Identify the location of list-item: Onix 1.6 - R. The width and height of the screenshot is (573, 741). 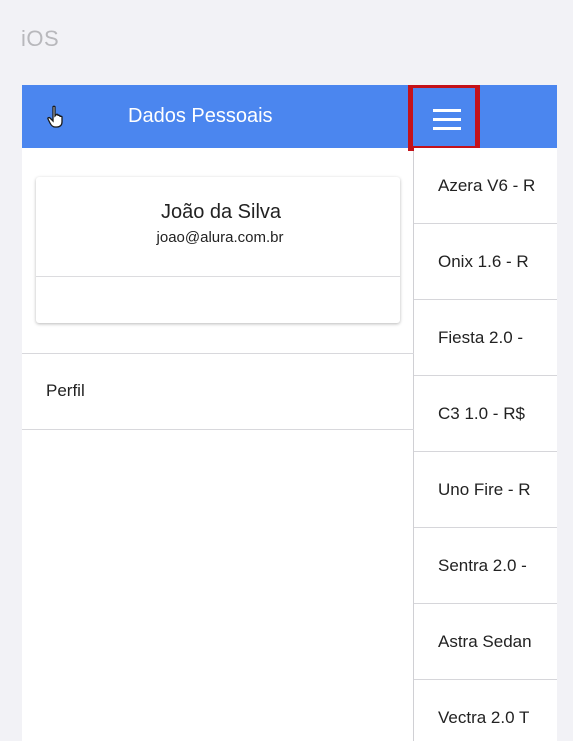
(485, 262).